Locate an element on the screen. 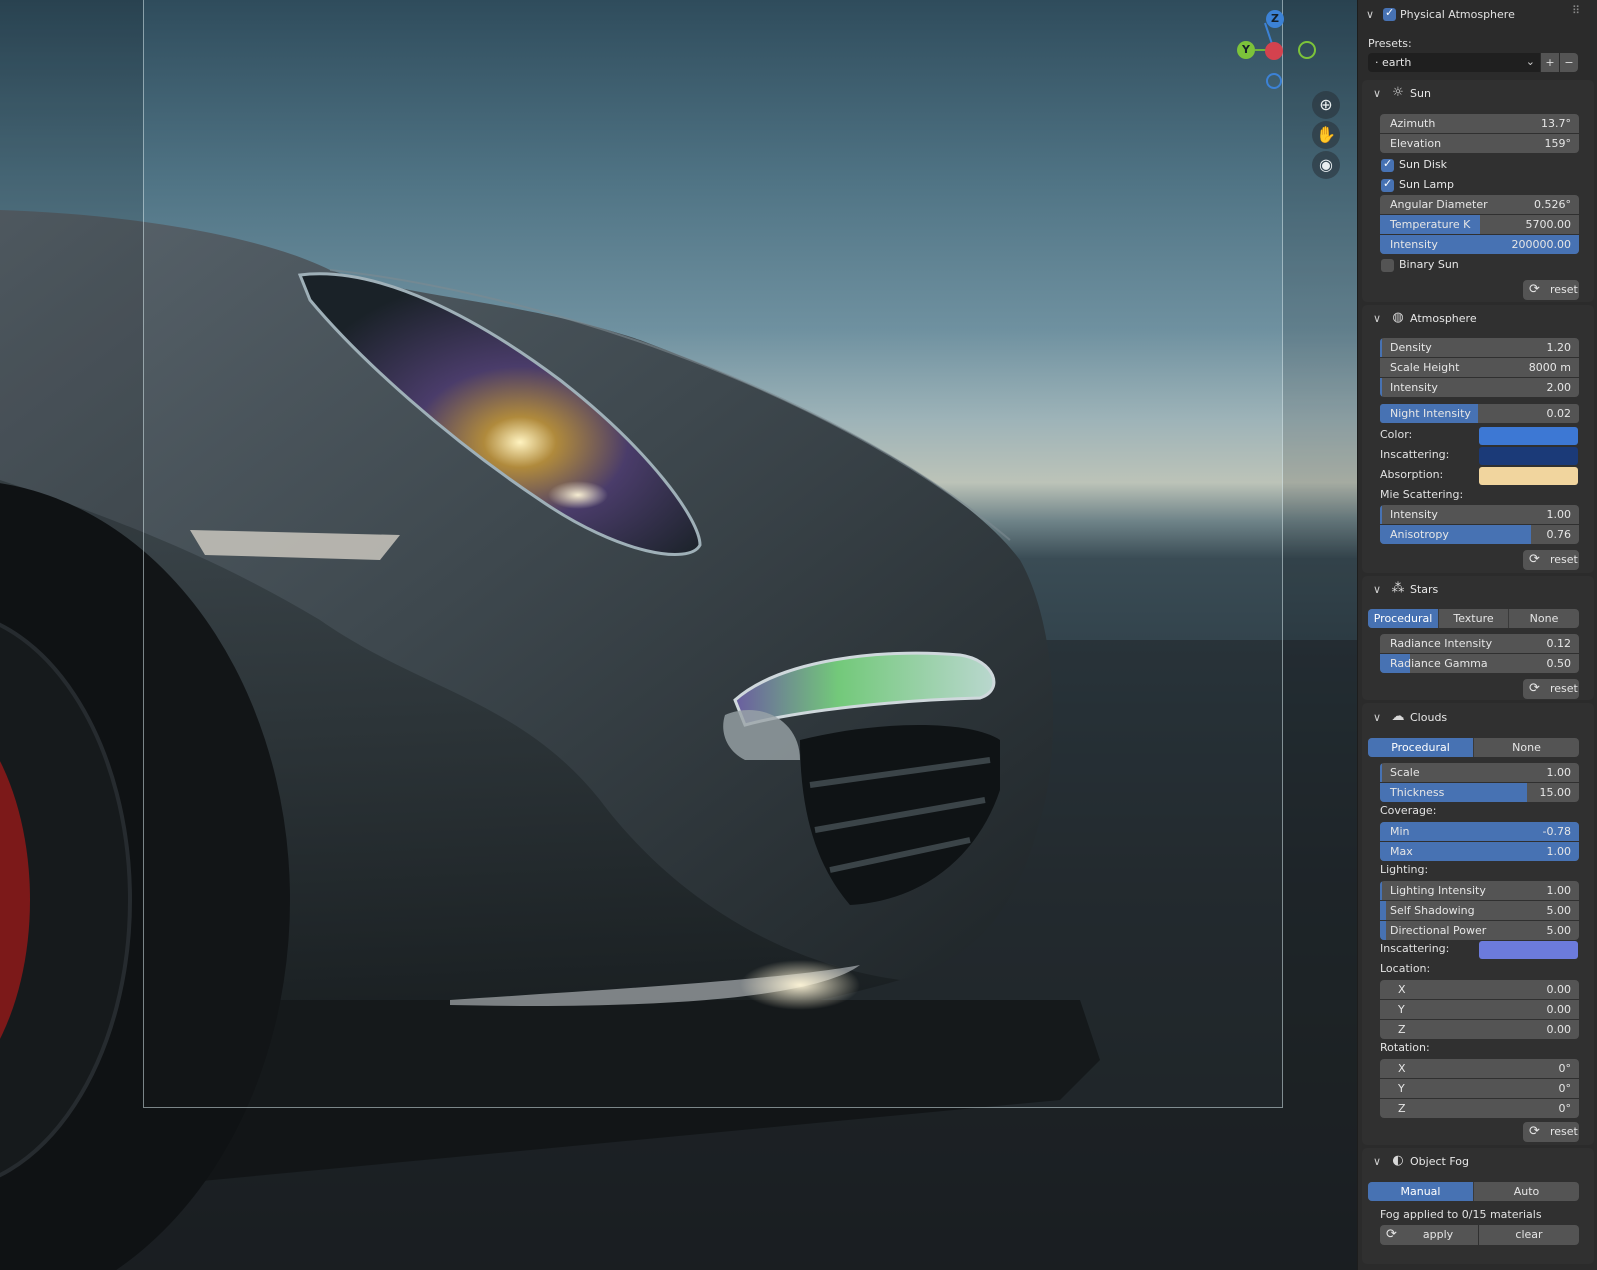 The image size is (1597, 1270). panel-collapse-chevron-icon: ∨ is located at coordinates (1370, 14).